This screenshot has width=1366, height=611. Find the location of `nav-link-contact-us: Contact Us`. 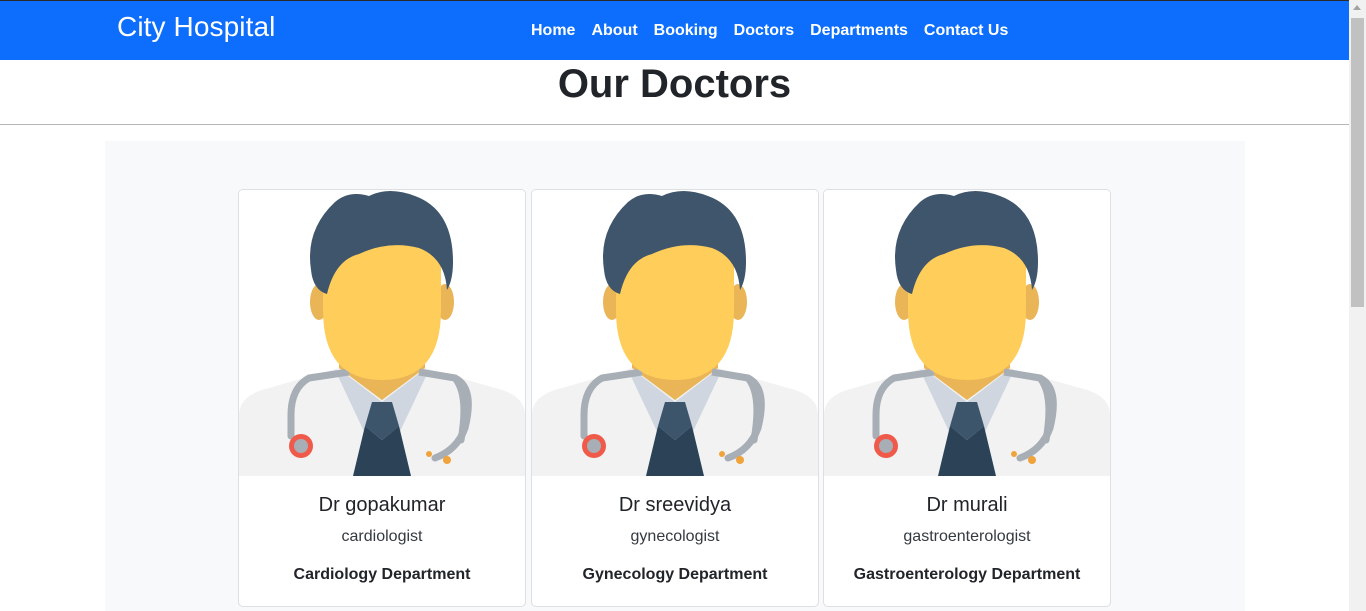

nav-link-contact-us: Contact Us is located at coordinates (966, 31).